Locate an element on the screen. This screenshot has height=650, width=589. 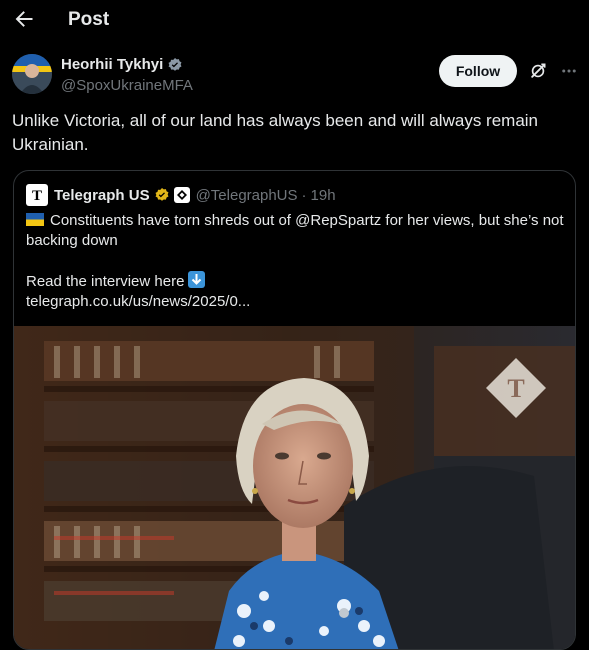
ukraine-flag-icon is located at coordinates (35, 219).